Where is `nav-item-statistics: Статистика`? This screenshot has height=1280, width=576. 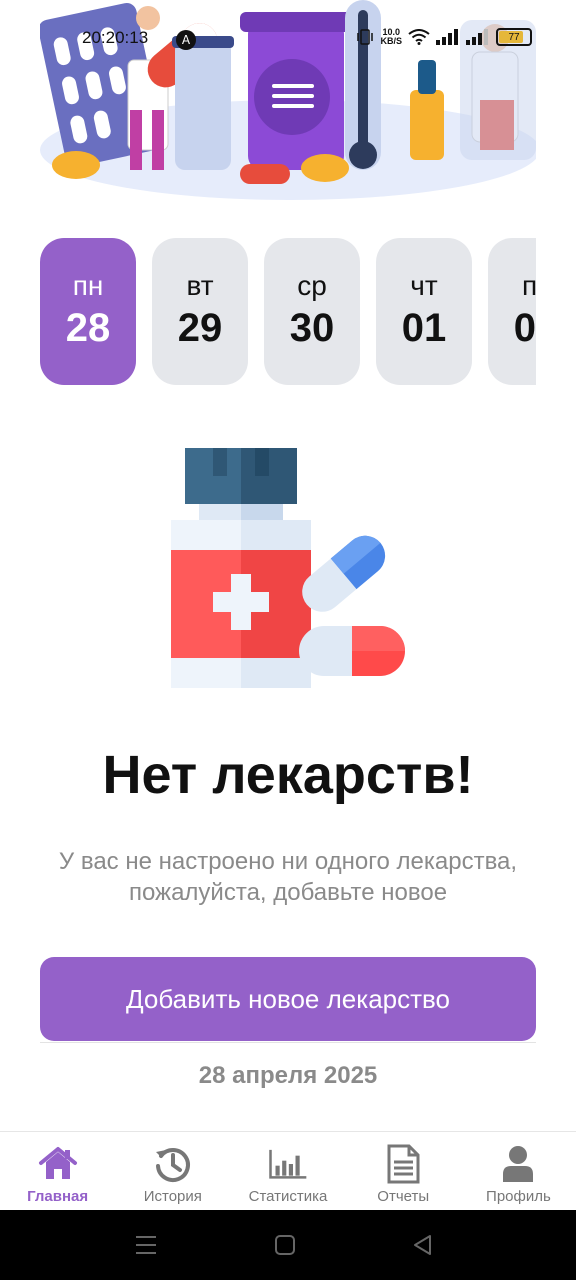
nav-item-statistics: Статистика is located at coordinates (287, 1171).